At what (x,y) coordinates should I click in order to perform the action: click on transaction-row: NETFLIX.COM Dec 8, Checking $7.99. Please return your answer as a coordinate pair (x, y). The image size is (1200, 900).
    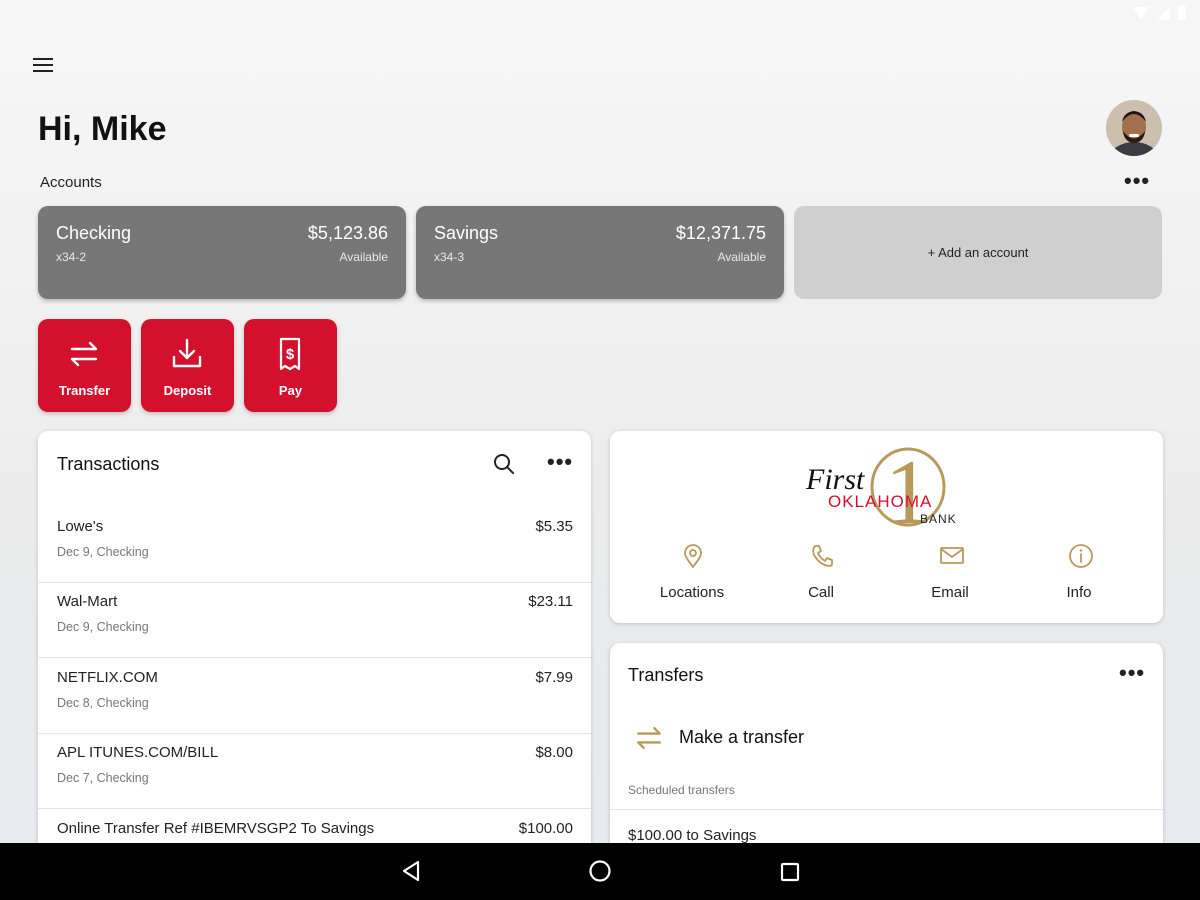
    Looking at the image, I should click on (314, 696).